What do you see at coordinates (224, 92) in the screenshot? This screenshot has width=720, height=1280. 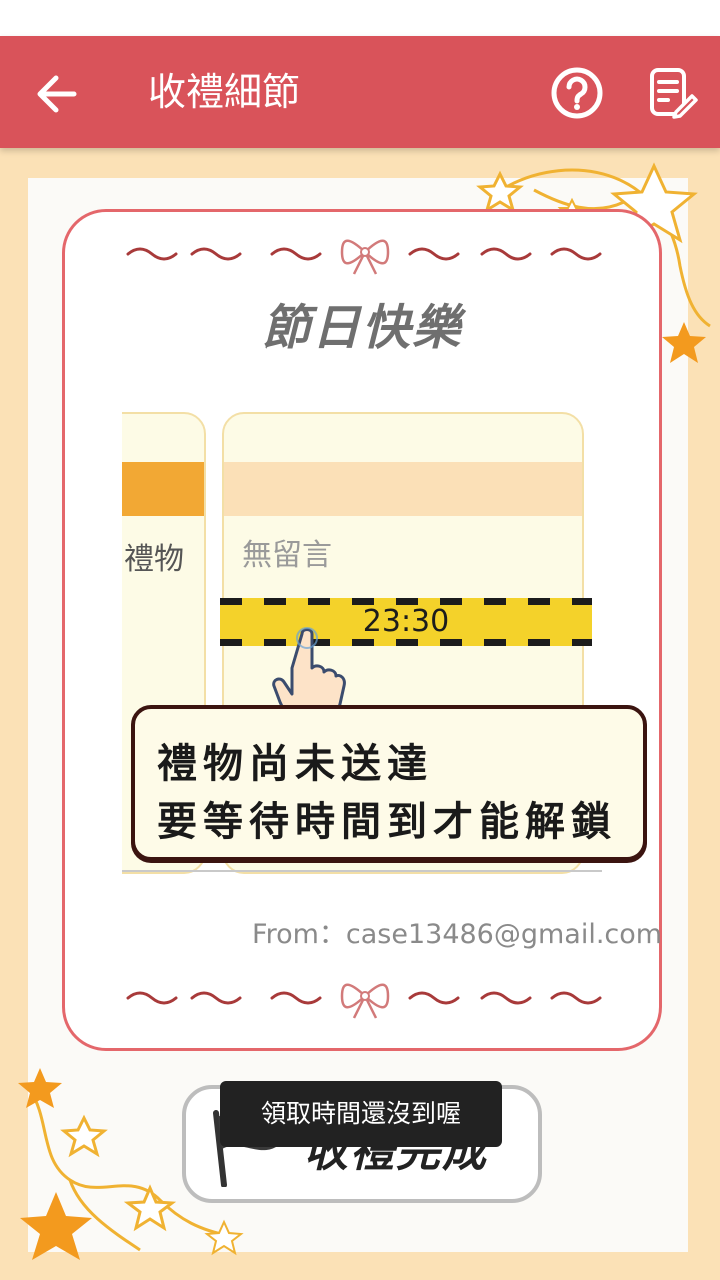 I see `page-title: 收禮細節` at bounding box center [224, 92].